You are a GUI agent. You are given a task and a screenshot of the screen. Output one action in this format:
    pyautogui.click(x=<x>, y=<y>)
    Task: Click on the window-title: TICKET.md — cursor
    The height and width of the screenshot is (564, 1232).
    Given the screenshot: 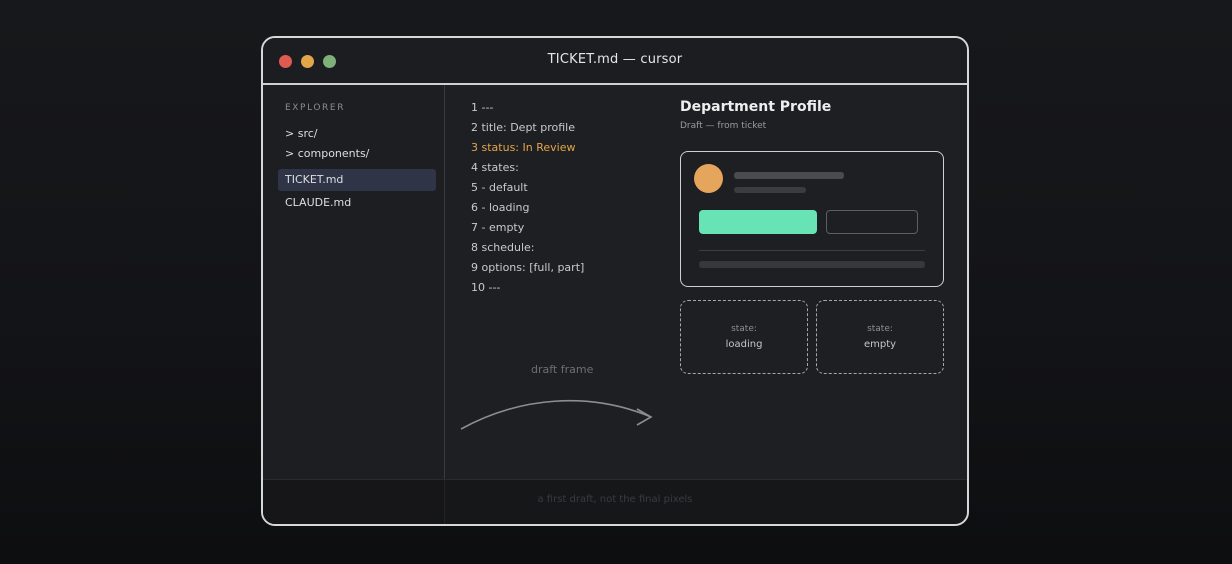 What is the action you would take?
    pyautogui.click(x=615, y=59)
    